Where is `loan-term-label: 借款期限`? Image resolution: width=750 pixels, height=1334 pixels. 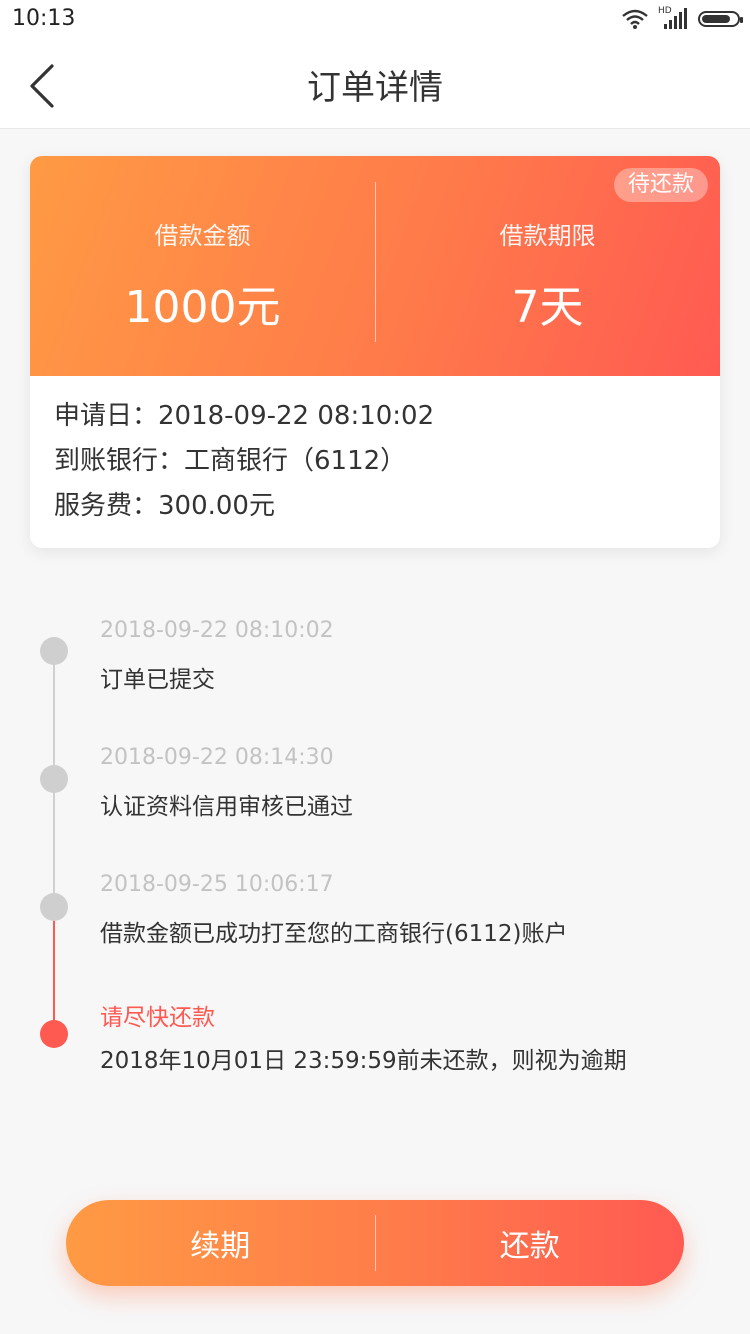 loan-term-label: 借款期限 is located at coordinates (547, 236).